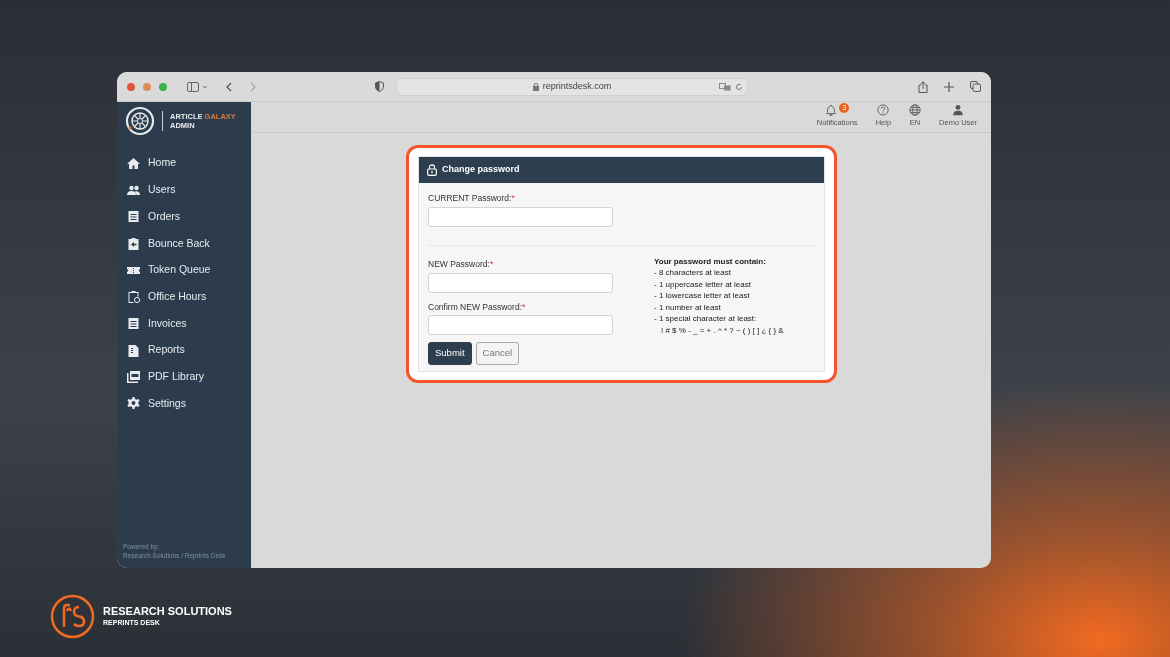  What do you see at coordinates (184, 217) in the screenshot?
I see `sidebar-item: Orders` at bounding box center [184, 217].